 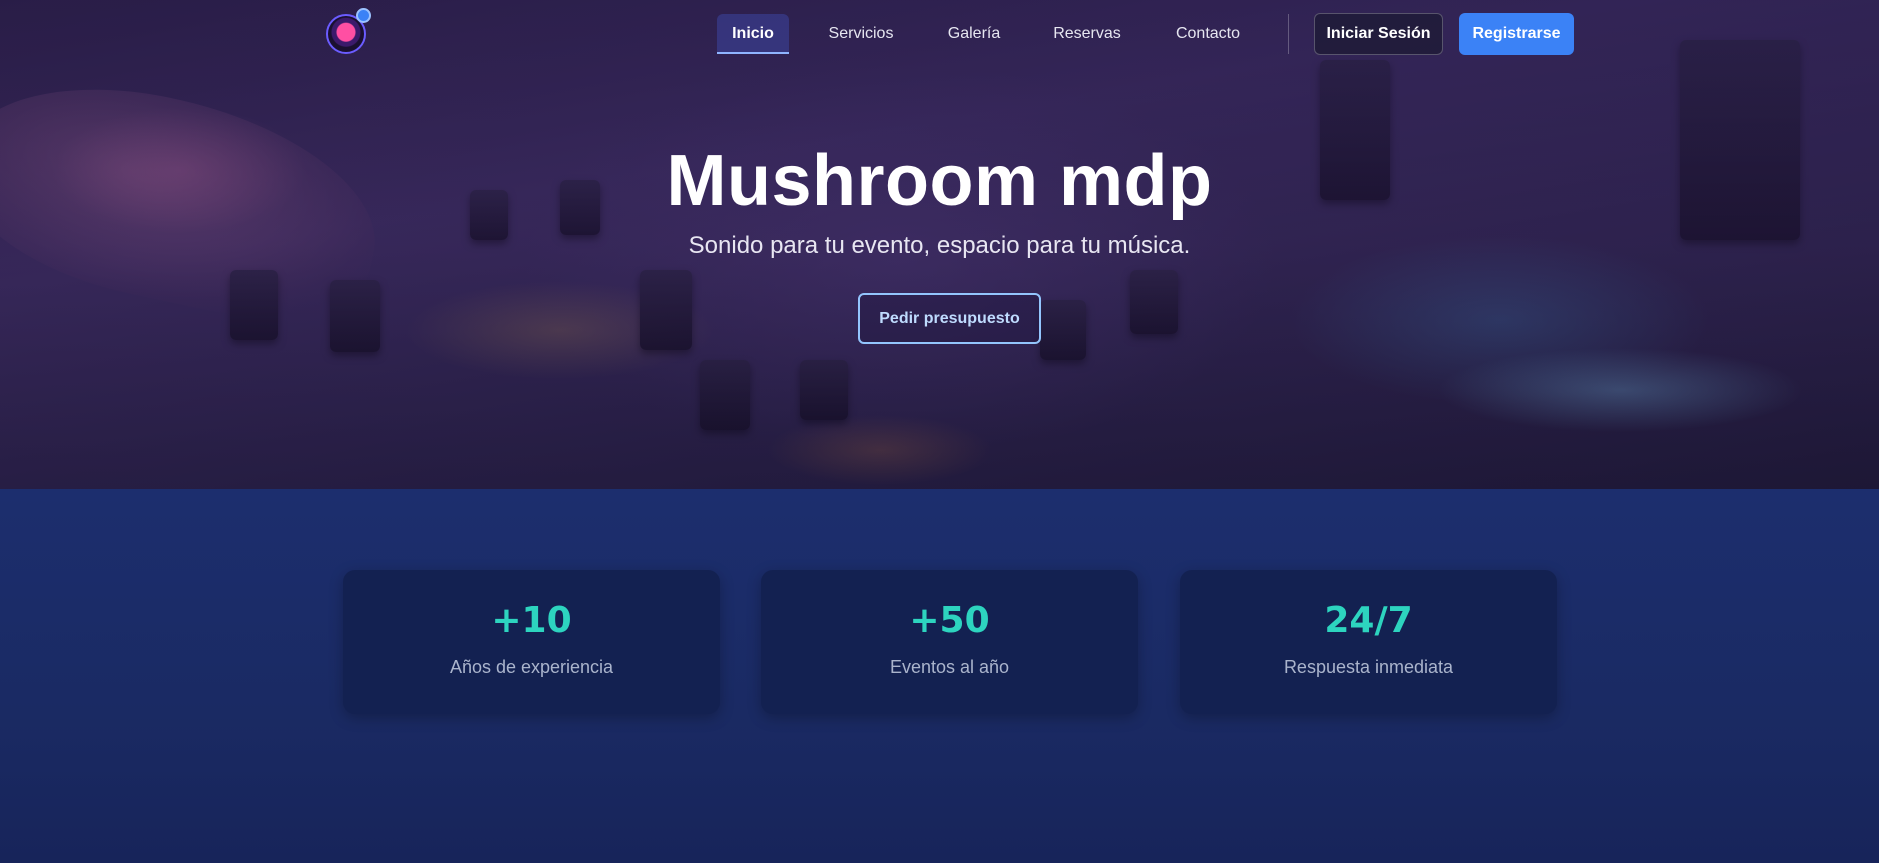 I want to click on stat-label: Eventos al año, so click(x=949, y=667).